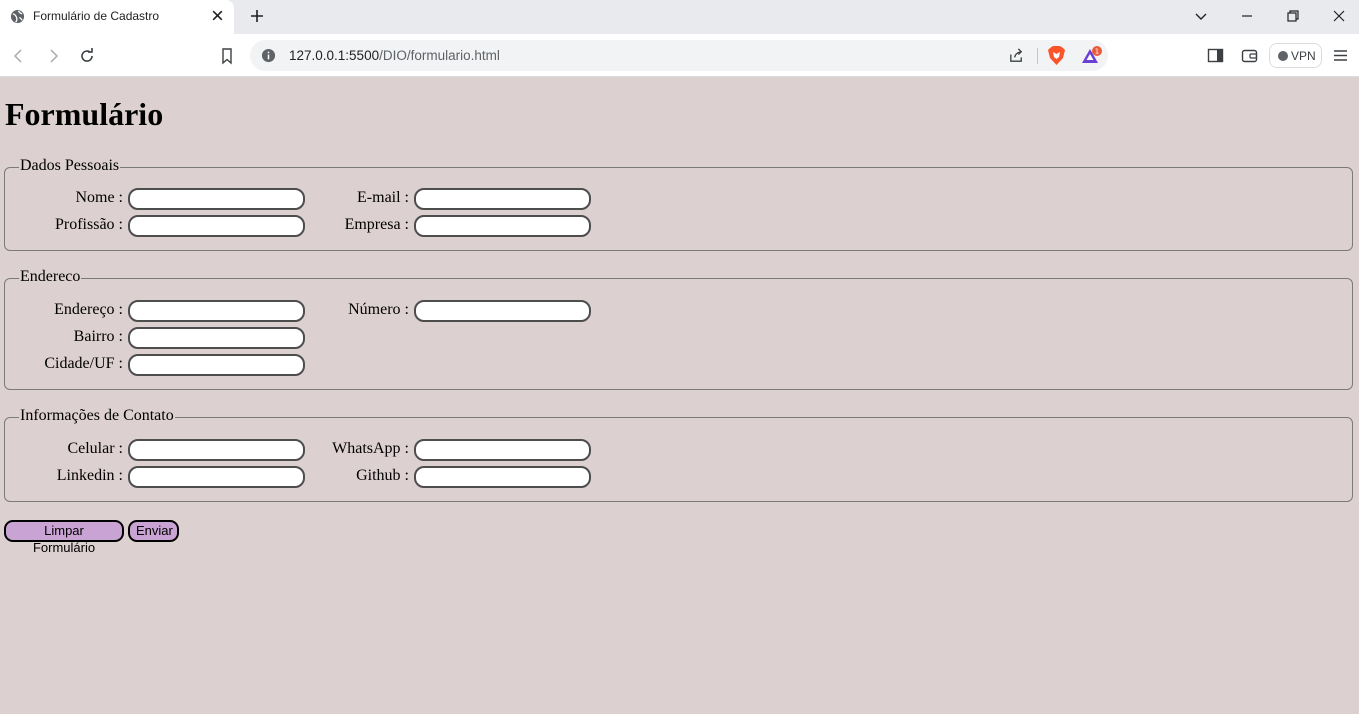 The height and width of the screenshot is (714, 1359). Describe the element at coordinates (99, 197) in the screenshot. I see `label-nome: Nome :` at that location.